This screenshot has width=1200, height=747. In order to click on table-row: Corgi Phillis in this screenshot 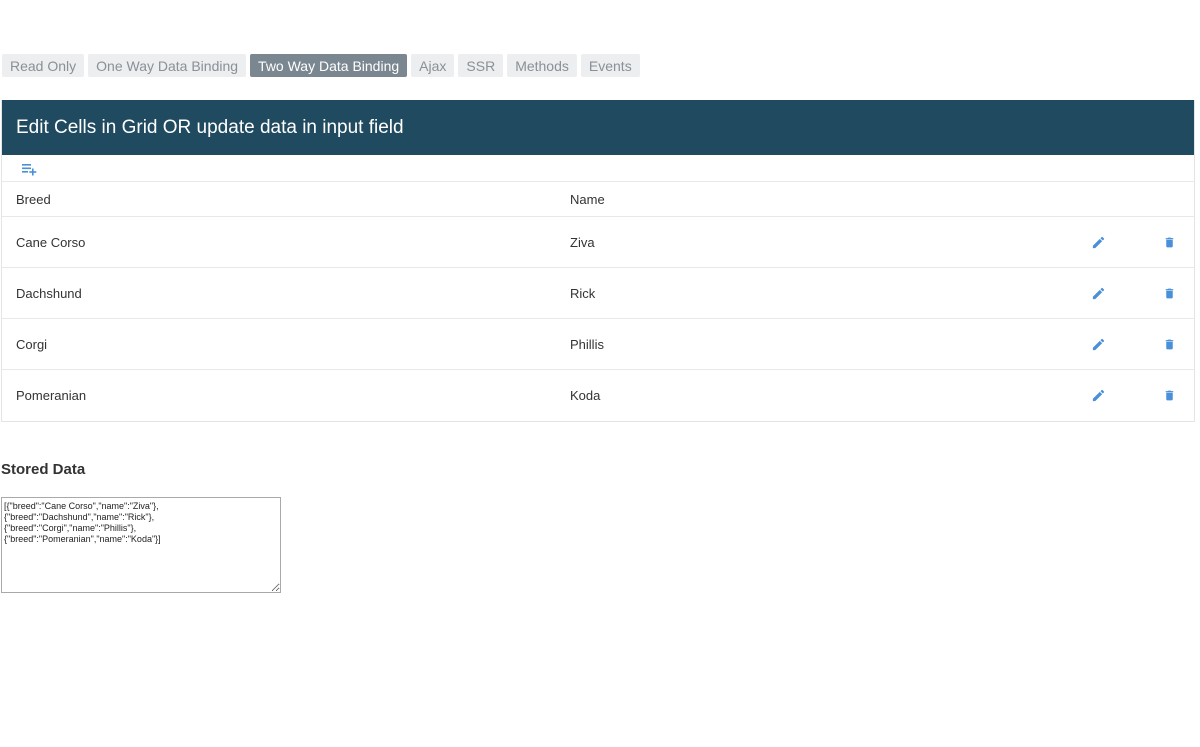, I will do `click(598, 344)`.